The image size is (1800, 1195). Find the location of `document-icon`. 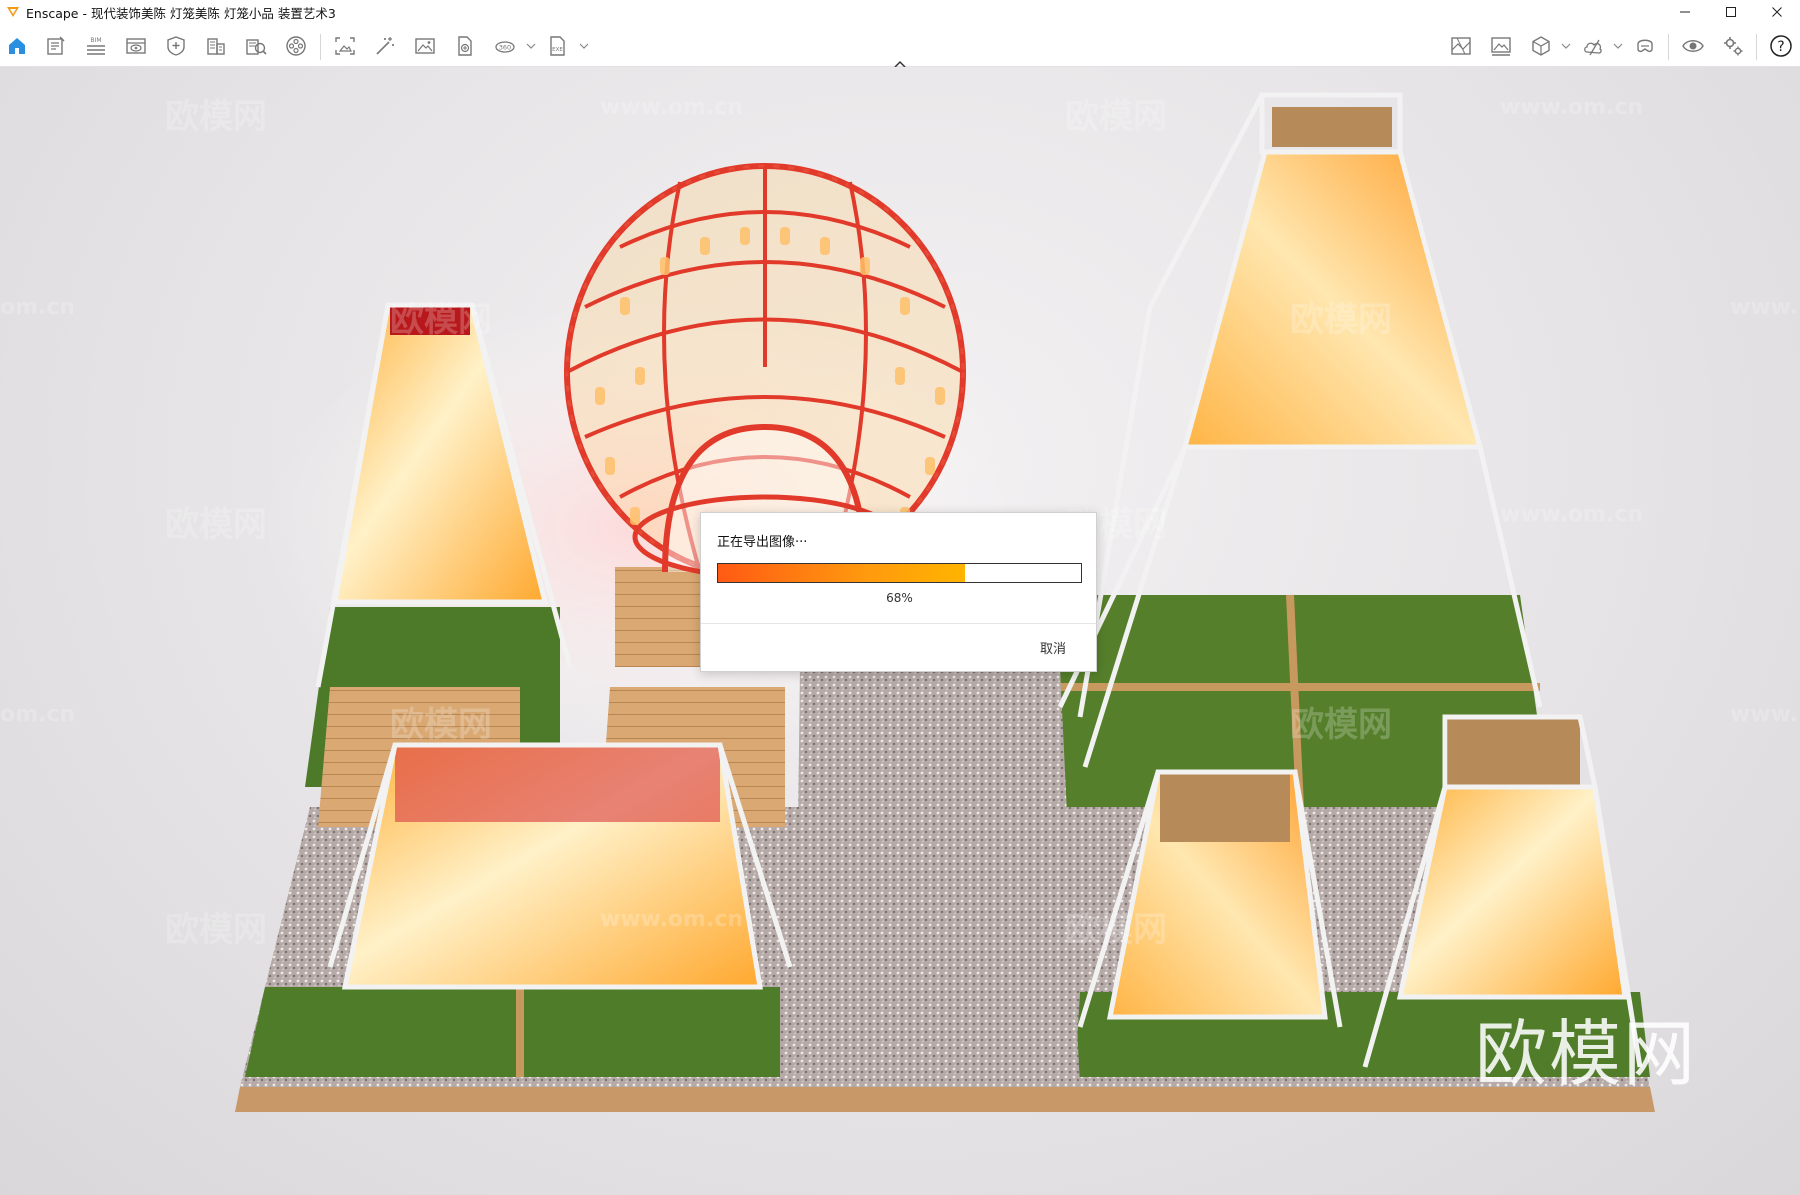

document-icon is located at coordinates (56, 45).